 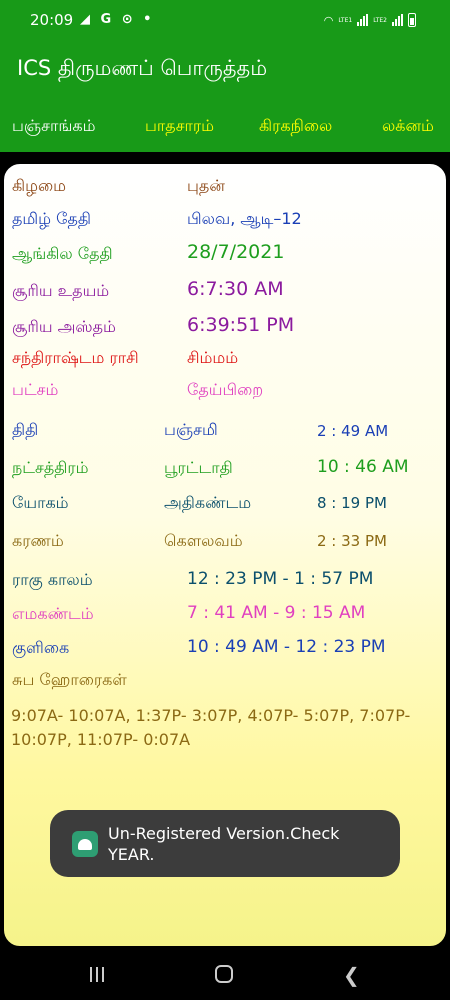 I want to click on recents-icon, so click(x=97, y=974).